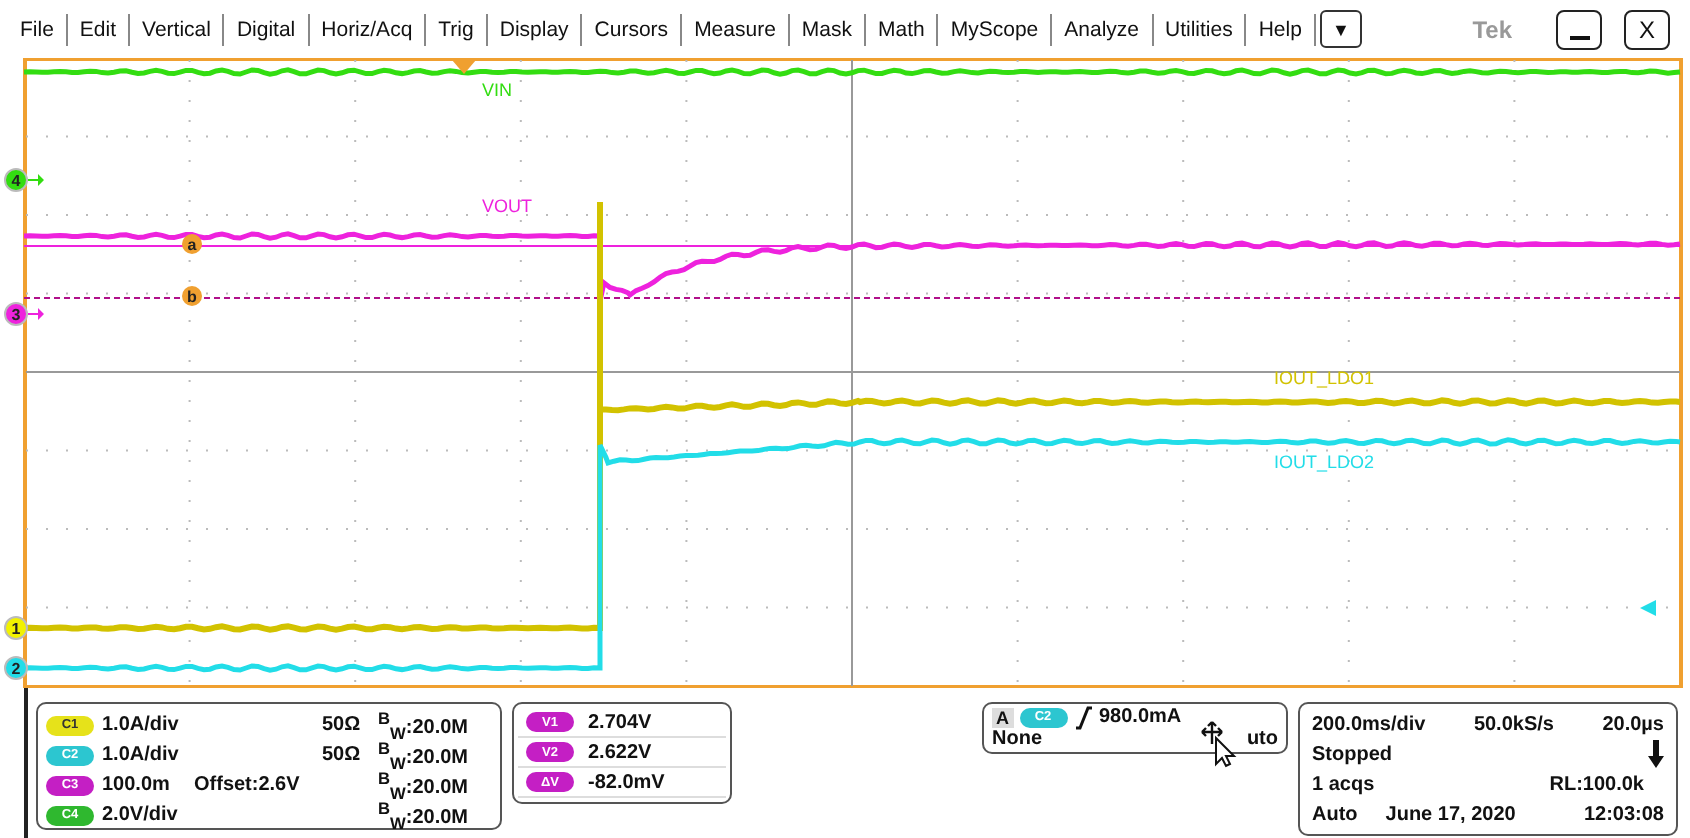  What do you see at coordinates (137, 785) in the screenshot?
I see `channel-scale: 100.0m` at bounding box center [137, 785].